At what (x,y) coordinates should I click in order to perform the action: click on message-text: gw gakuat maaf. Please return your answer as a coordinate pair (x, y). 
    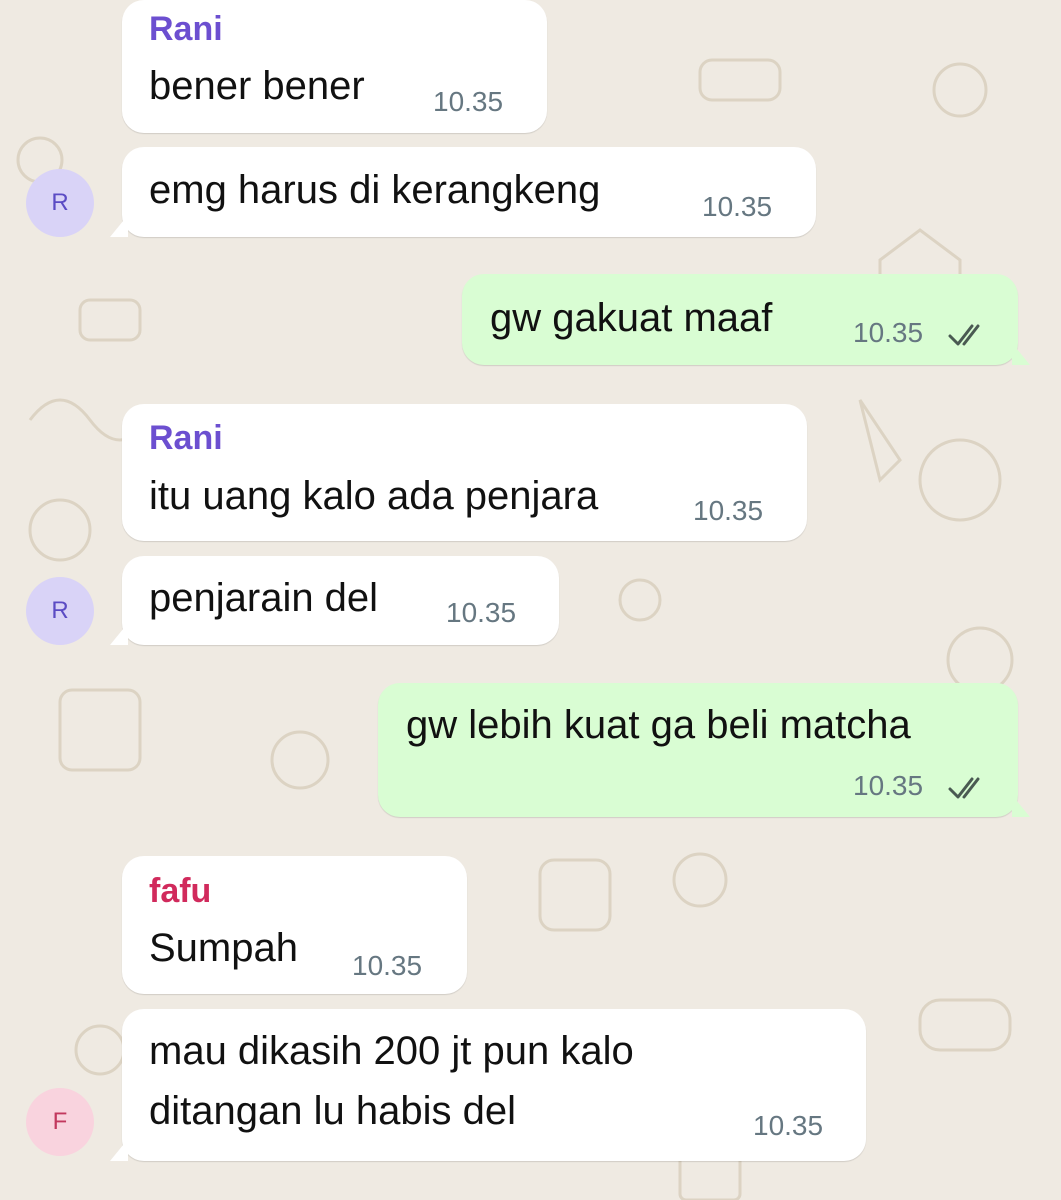
    Looking at the image, I should click on (631, 318).